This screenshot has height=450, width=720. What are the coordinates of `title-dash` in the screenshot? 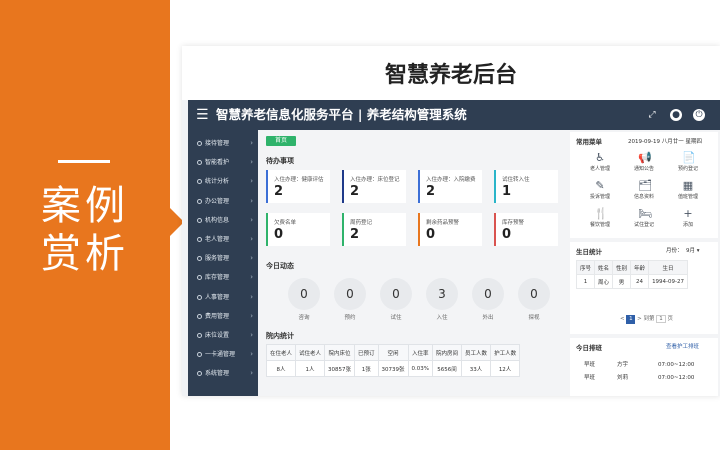 It's located at (84, 161).